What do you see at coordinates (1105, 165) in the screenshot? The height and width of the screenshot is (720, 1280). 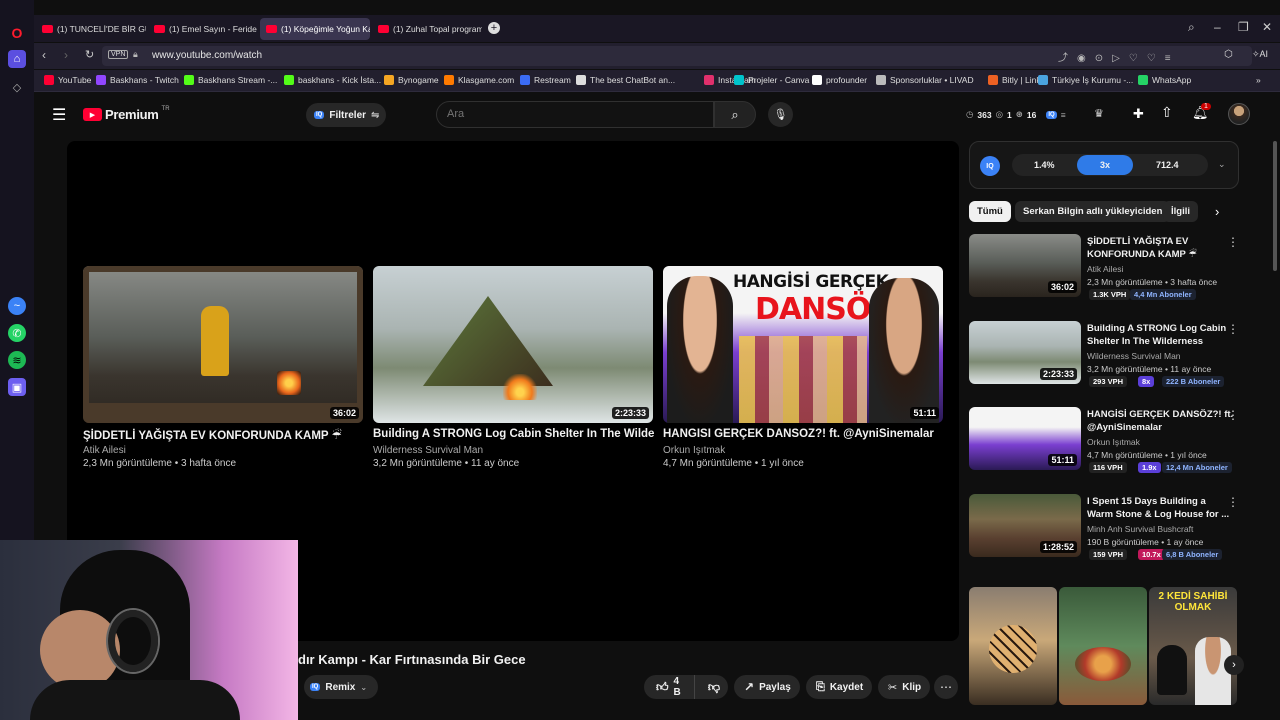 I see `iq-metric-2: 3x` at bounding box center [1105, 165].